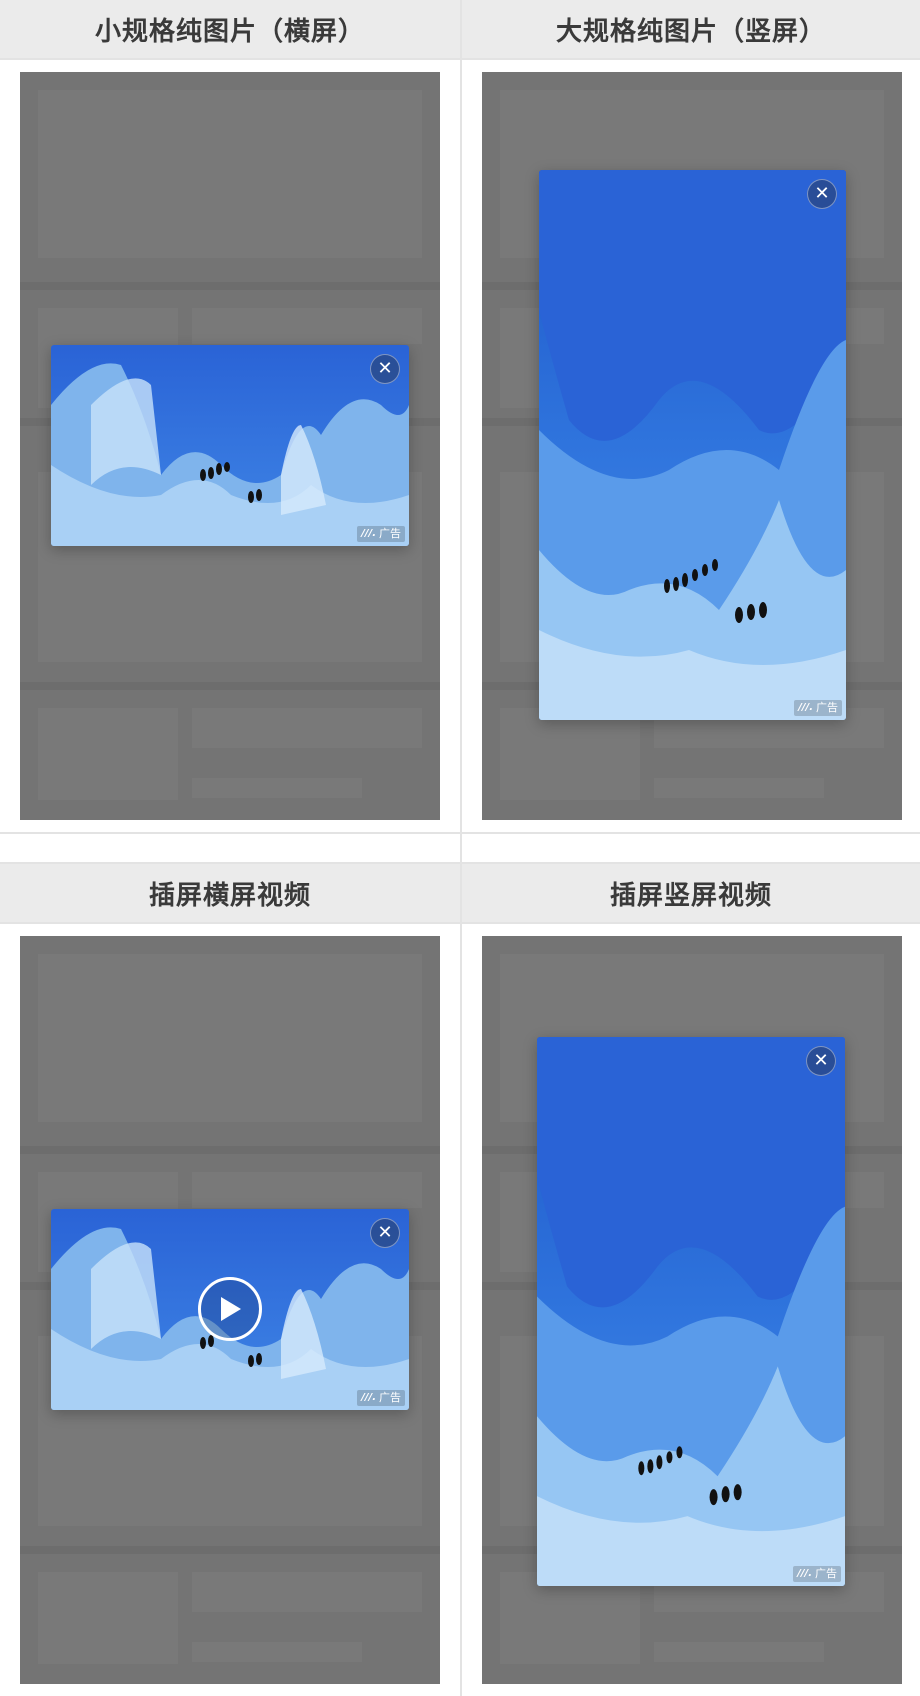  I want to click on interstitial-ad-video-portrait: ✕ ///. 广告, so click(691, 1311).